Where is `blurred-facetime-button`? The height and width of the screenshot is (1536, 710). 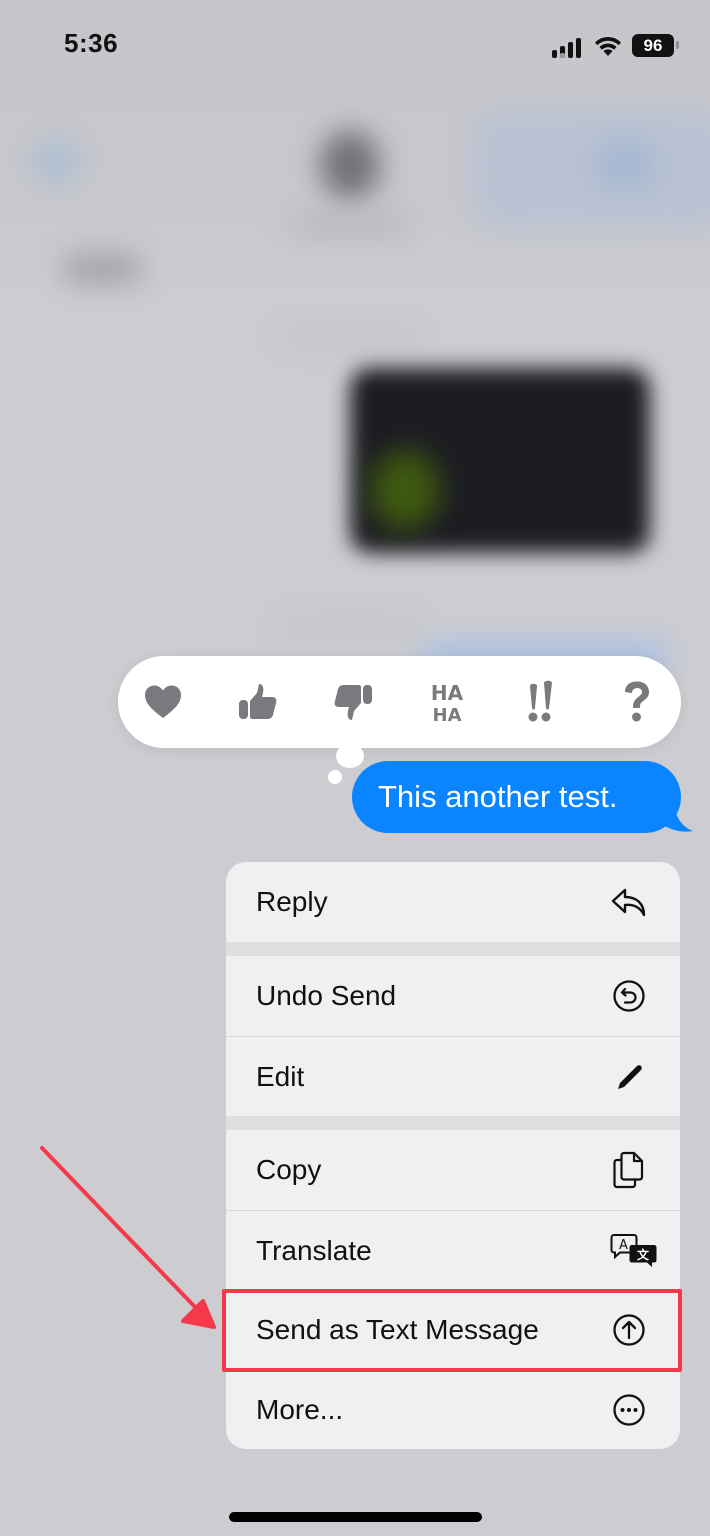
blurred-facetime-button is located at coordinates (625, 165).